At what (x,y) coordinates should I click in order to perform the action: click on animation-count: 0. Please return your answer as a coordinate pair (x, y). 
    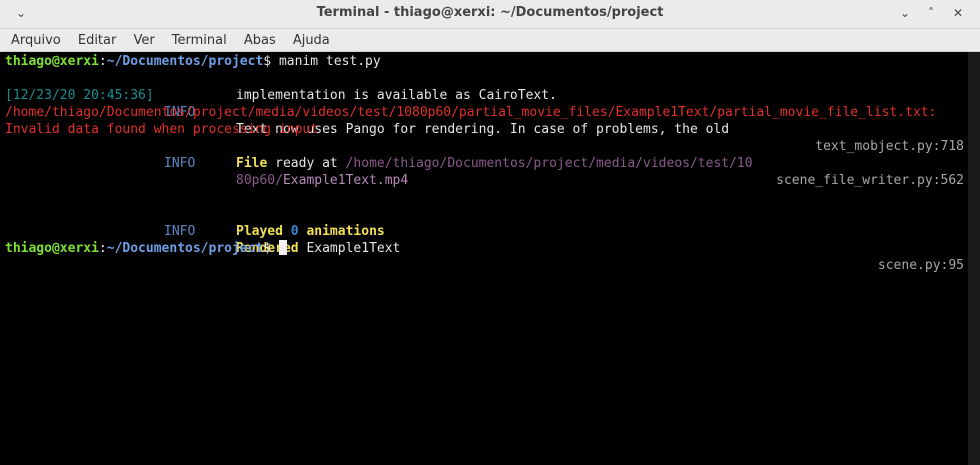
    Looking at the image, I should click on (294, 231).